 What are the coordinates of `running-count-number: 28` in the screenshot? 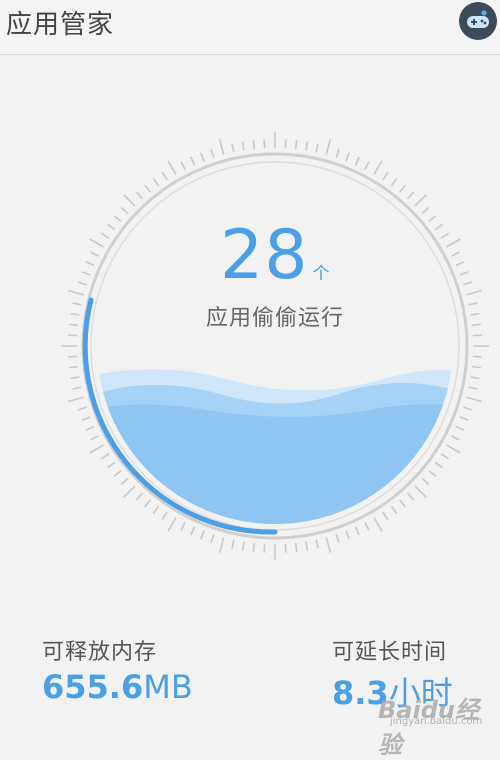 It's located at (264, 256).